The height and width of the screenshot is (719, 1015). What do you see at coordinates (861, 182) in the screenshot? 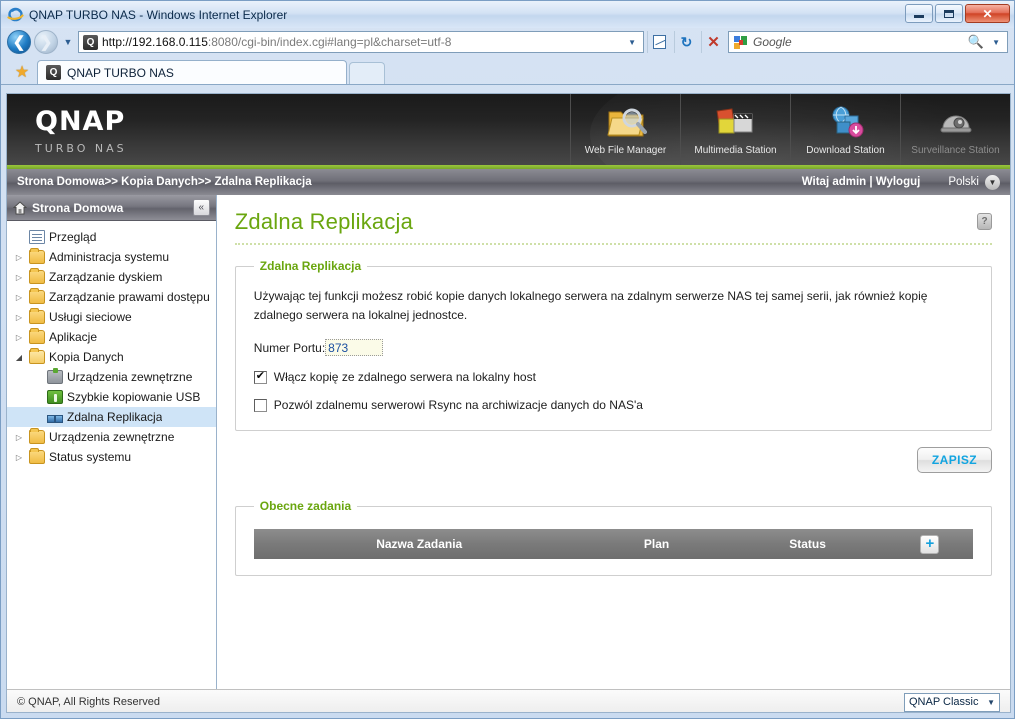
I see `user-greeting-logout: Witaj admin | Wyloguj` at bounding box center [861, 182].